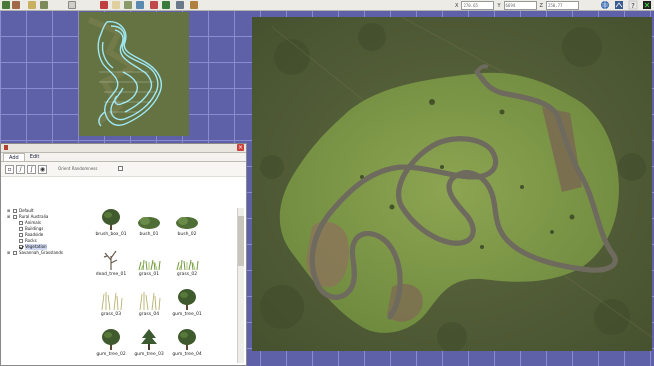 The height and width of the screenshot is (366, 654). I want to click on panel-close-button: ×, so click(240, 147).